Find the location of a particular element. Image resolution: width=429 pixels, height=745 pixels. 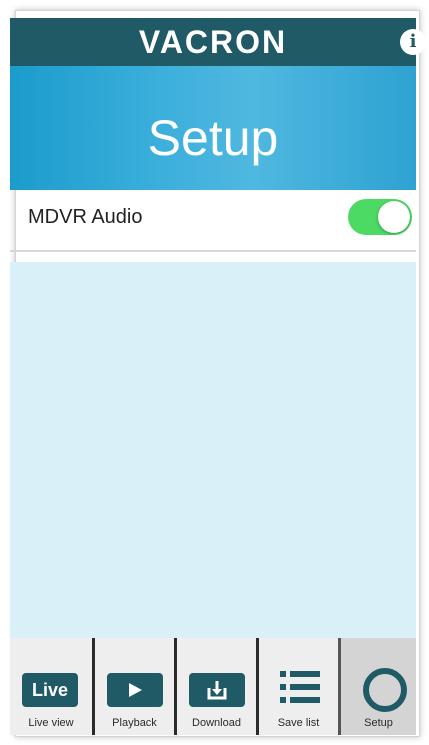

tab-playback: Playback is located at coordinates (133, 686).